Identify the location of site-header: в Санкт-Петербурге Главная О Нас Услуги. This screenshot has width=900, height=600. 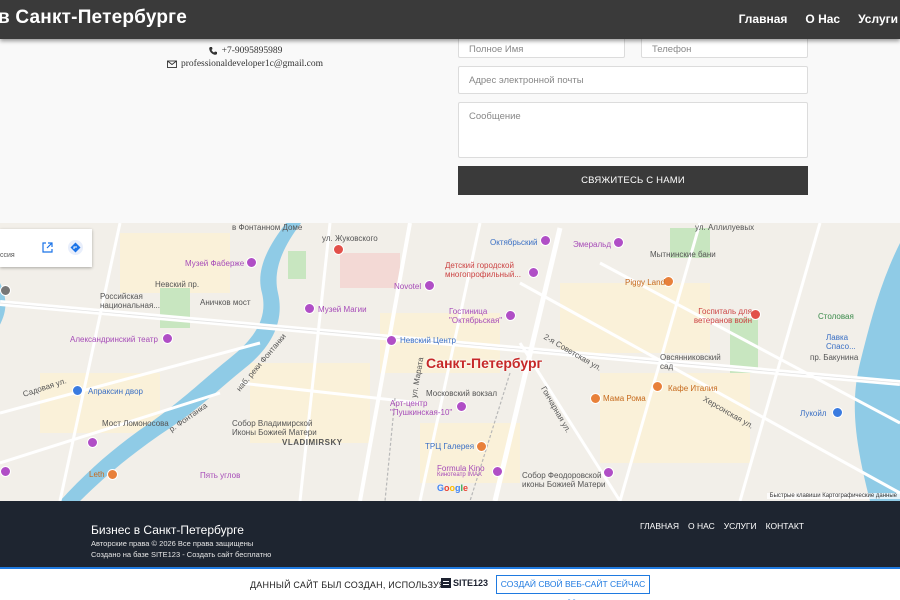
(450, 19).